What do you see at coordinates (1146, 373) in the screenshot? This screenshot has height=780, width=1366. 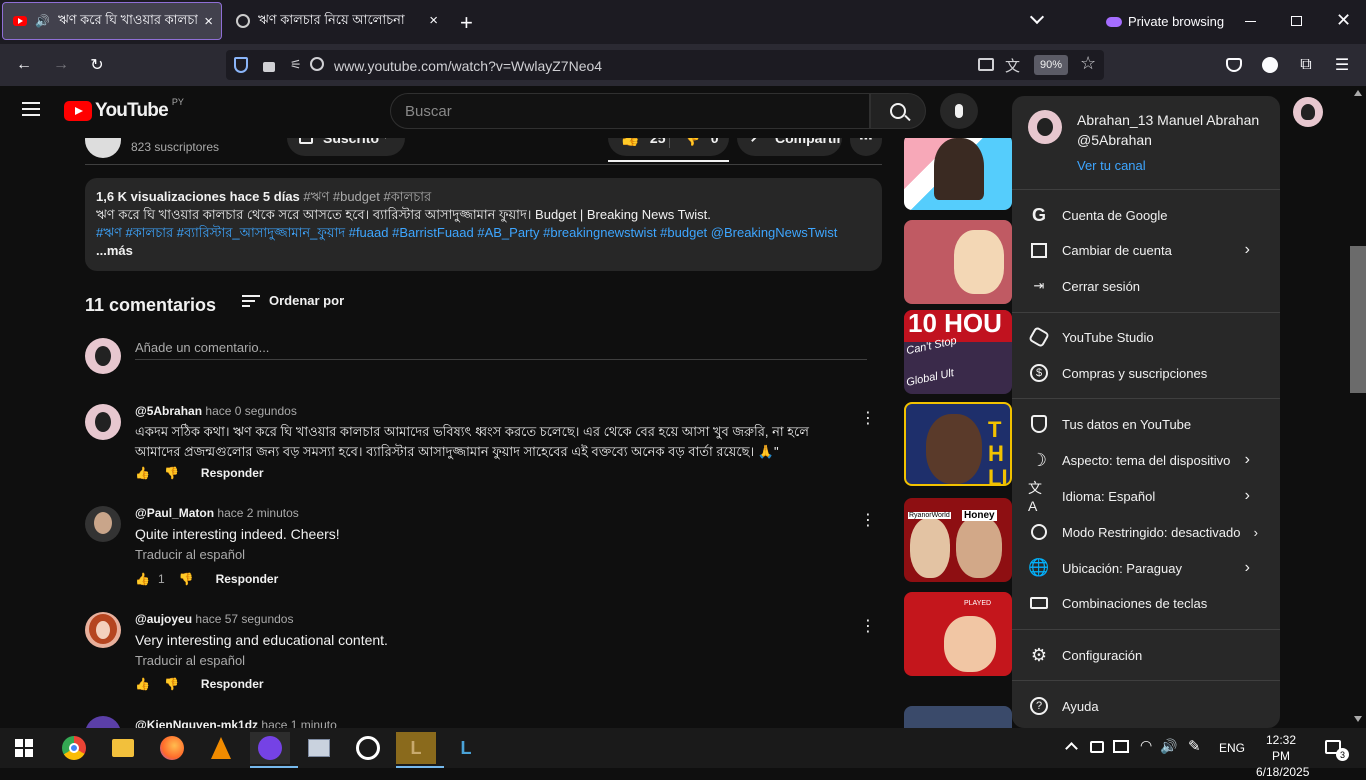 I see `menu-item-purchases: $Compras y suscripciones` at bounding box center [1146, 373].